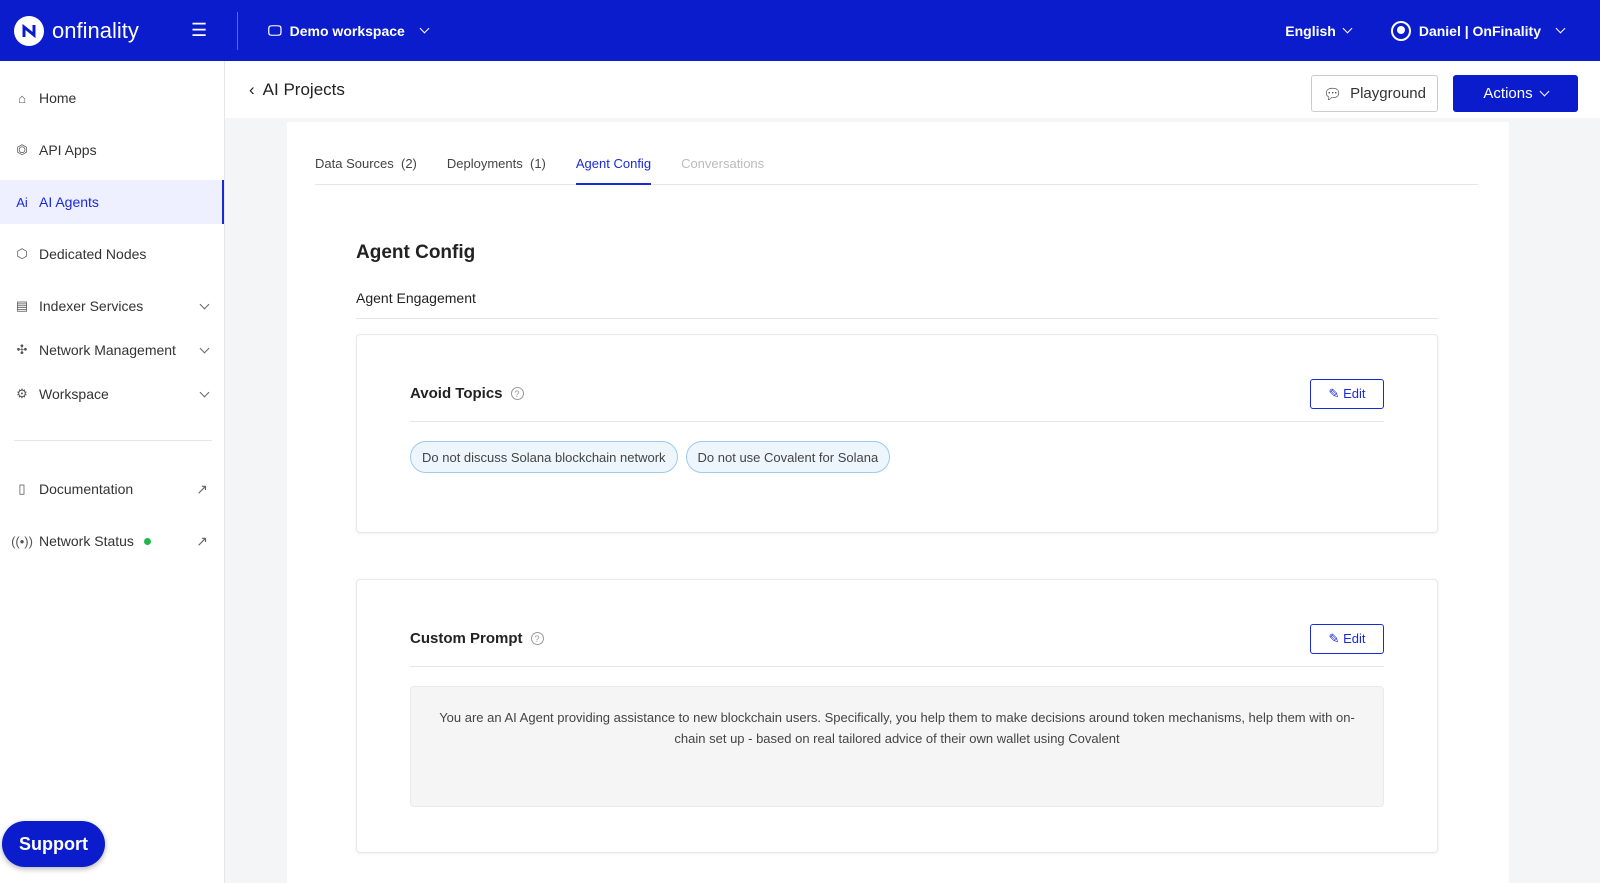  Describe the element at coordinates (53, 844) in the screenshot. I see `support-button: Support` at that location.